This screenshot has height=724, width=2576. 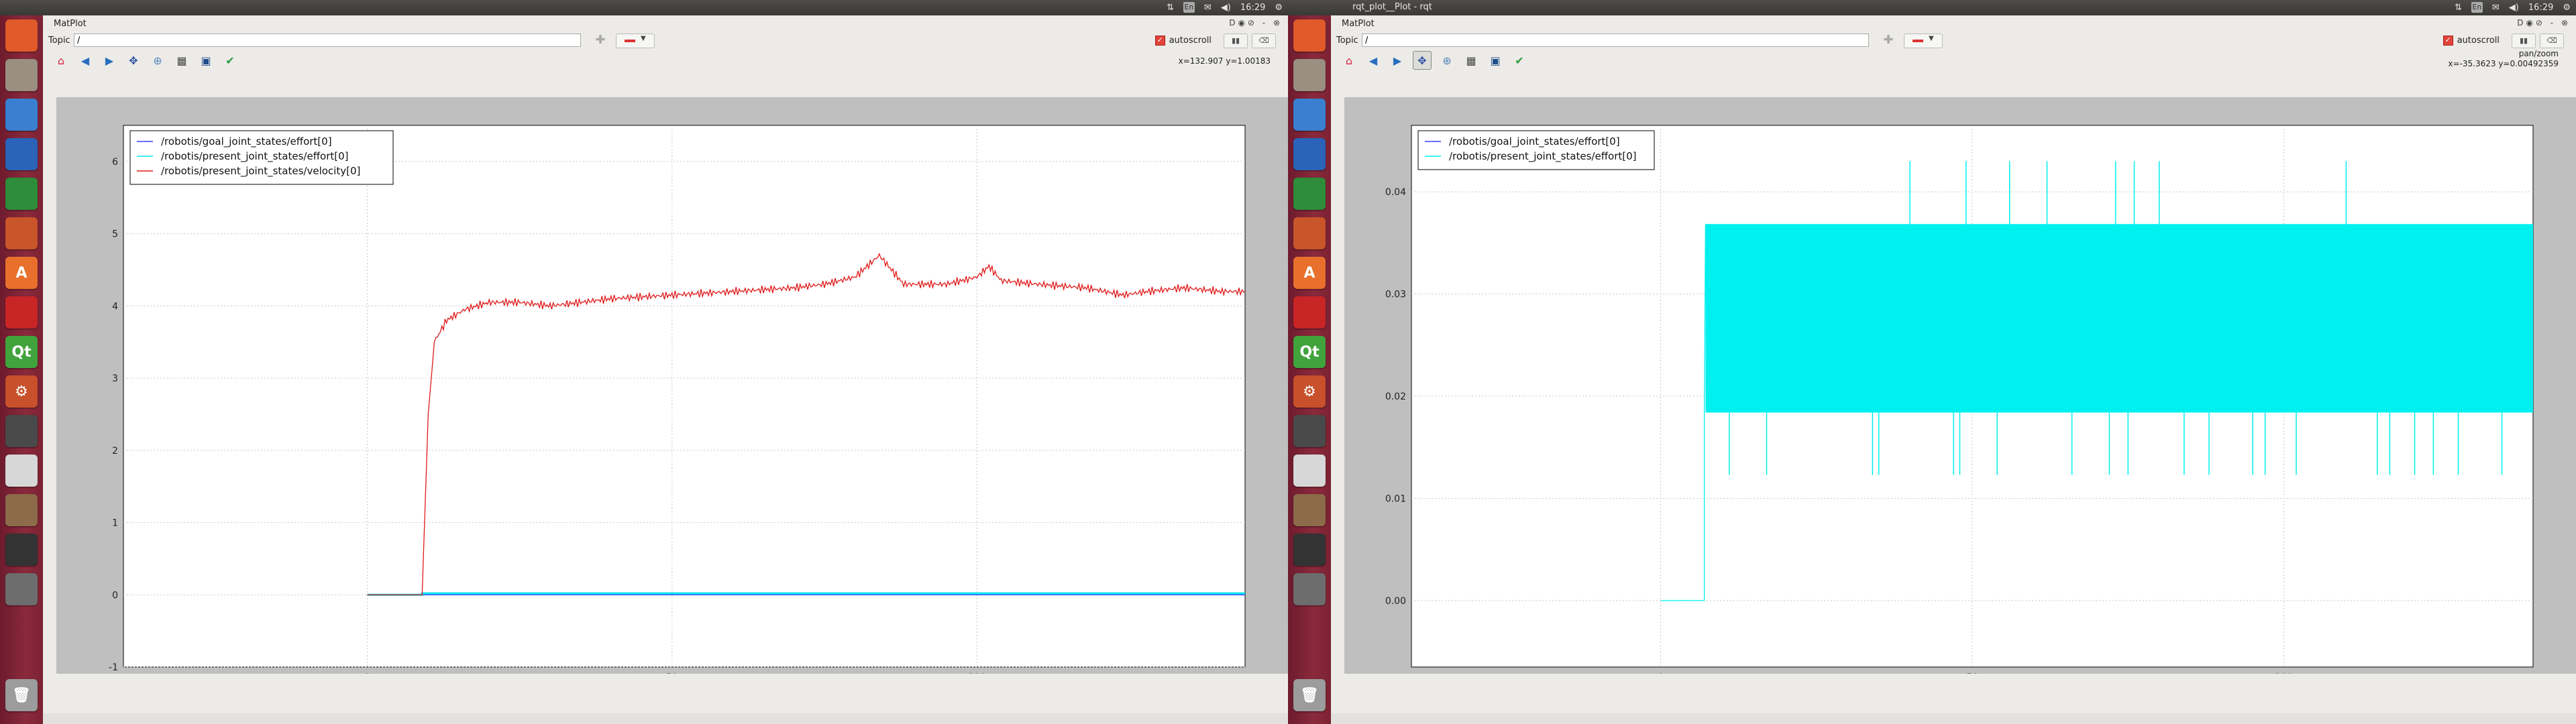 I want to click on top-panel: ⇅ En ✉ ◀) 16:29 ⚙, so click(x=644, y=7).